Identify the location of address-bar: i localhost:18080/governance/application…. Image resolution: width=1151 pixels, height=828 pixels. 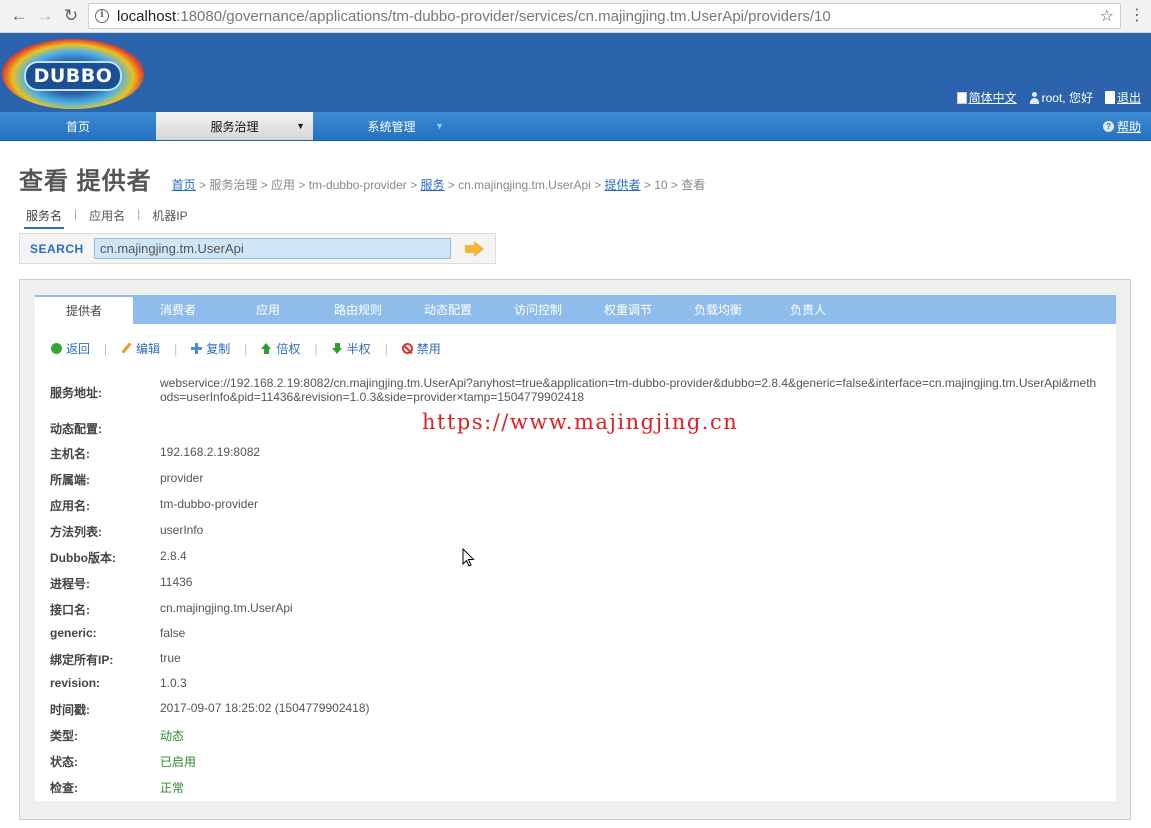
(604, 16).